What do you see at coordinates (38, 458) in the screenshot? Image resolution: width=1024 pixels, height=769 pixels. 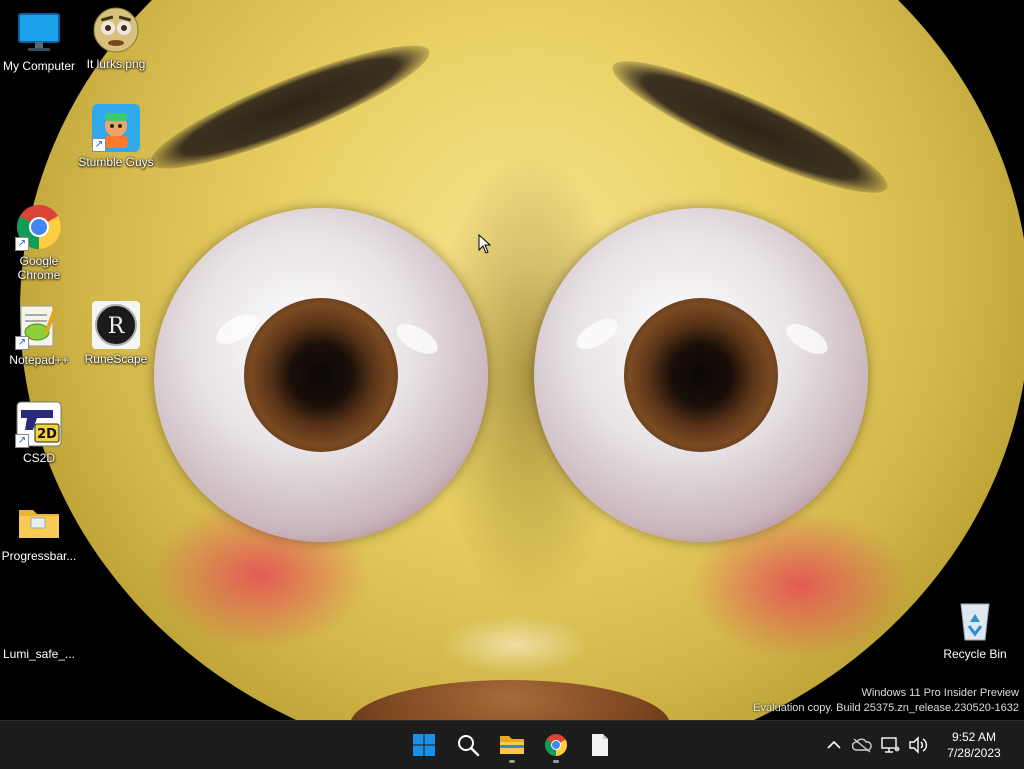 I see `desktop-icon-label: CS2D` at bounding box center [38, 458].